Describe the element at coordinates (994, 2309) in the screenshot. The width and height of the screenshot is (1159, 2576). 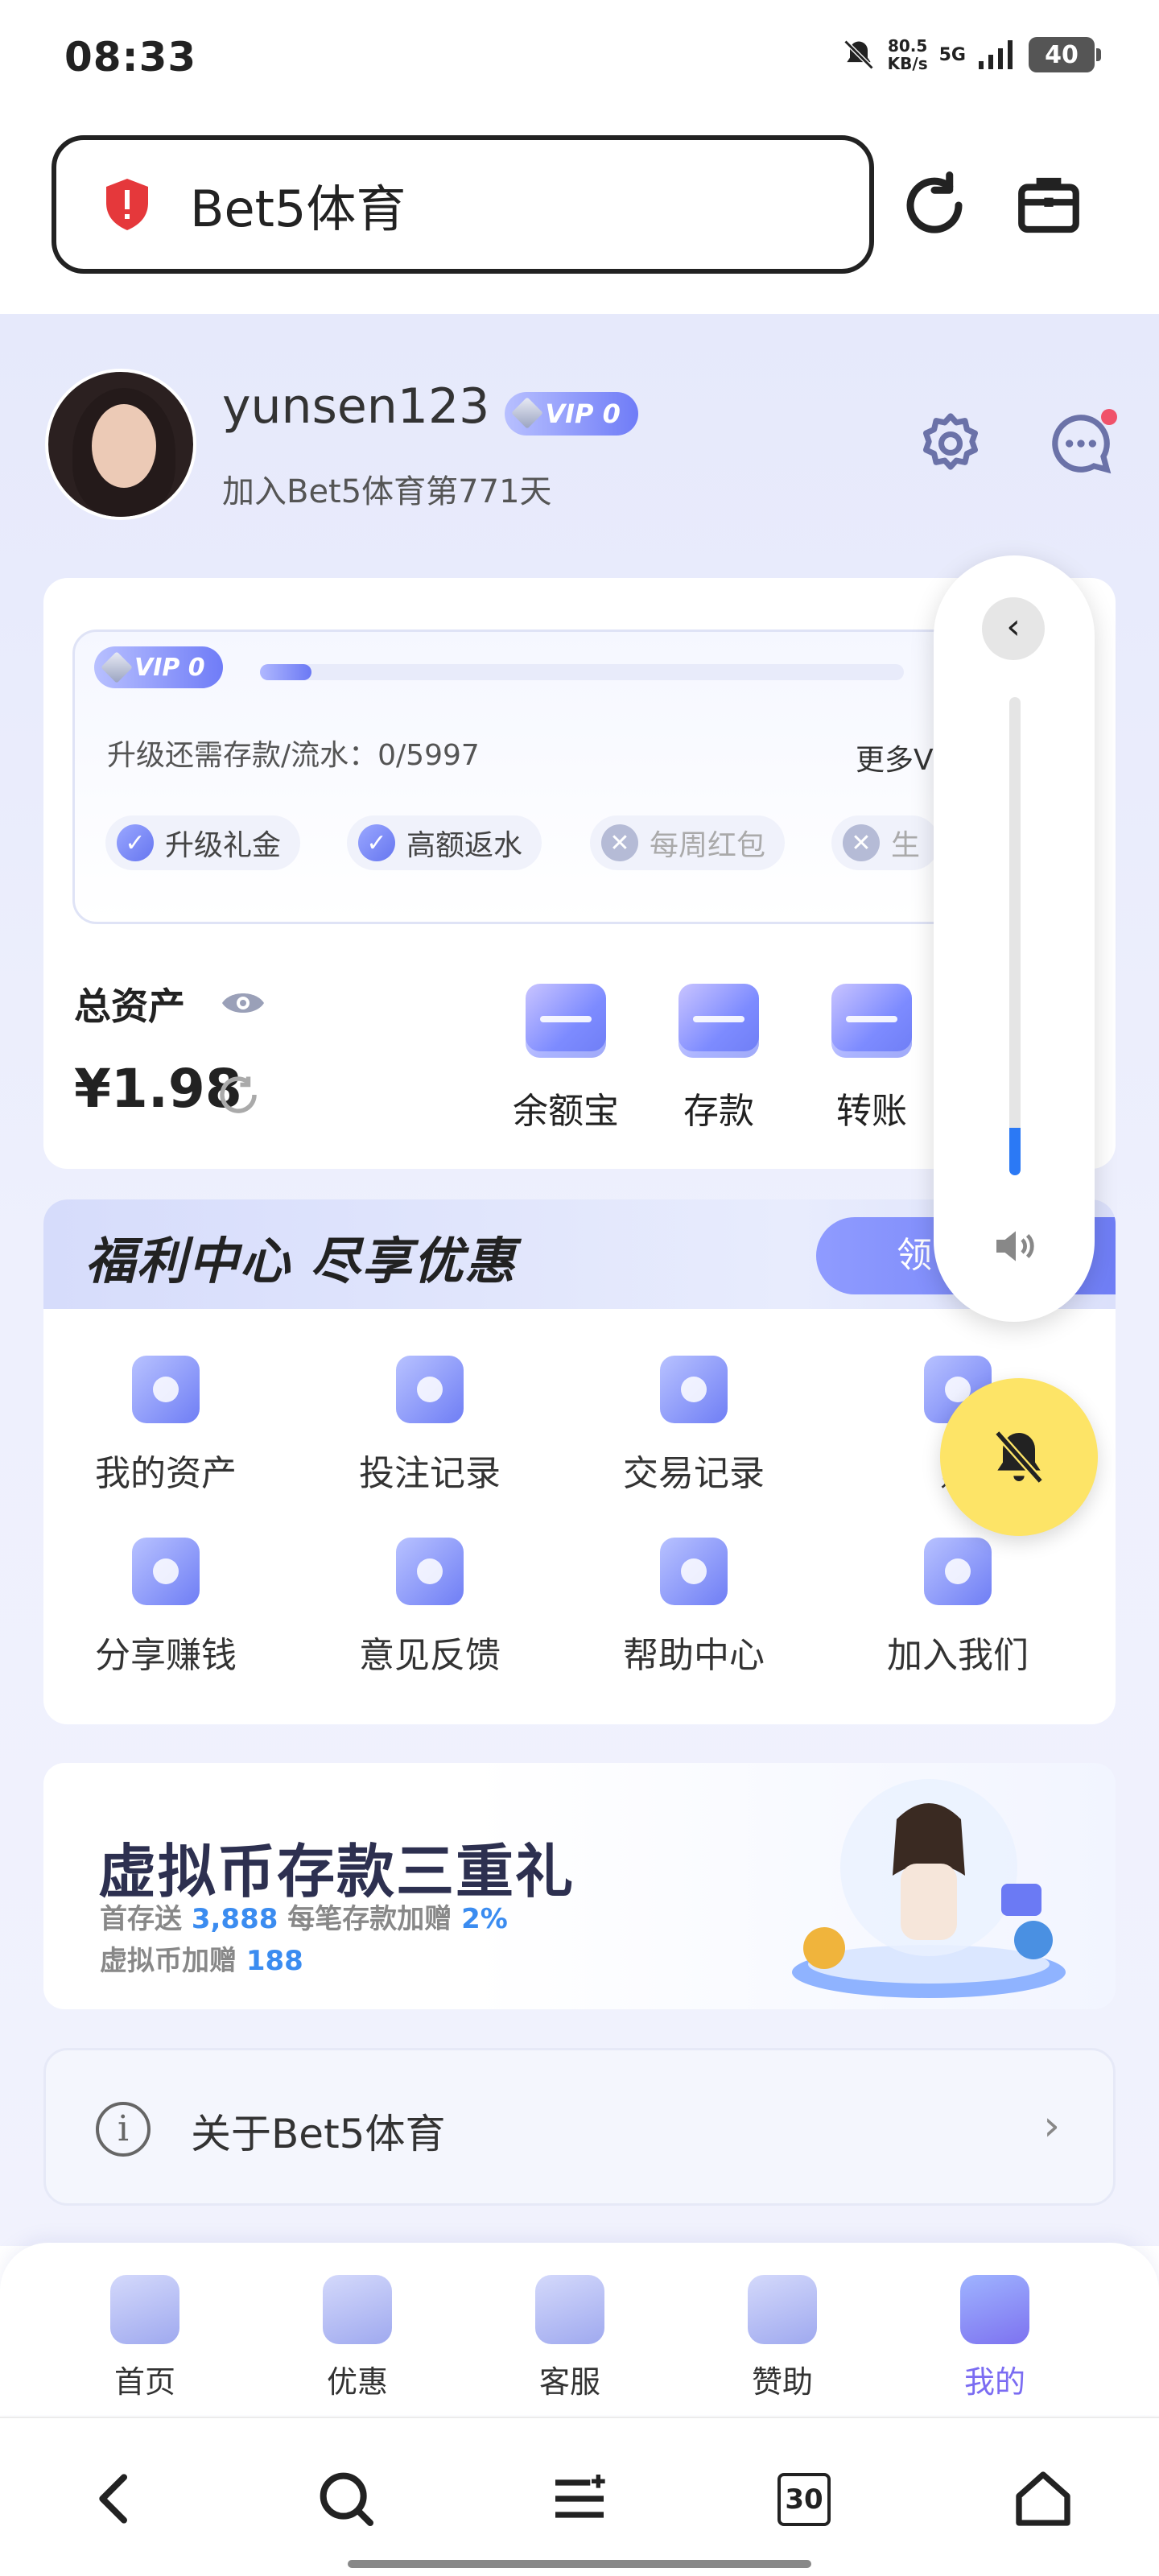
I see `profile-icon` at that location.